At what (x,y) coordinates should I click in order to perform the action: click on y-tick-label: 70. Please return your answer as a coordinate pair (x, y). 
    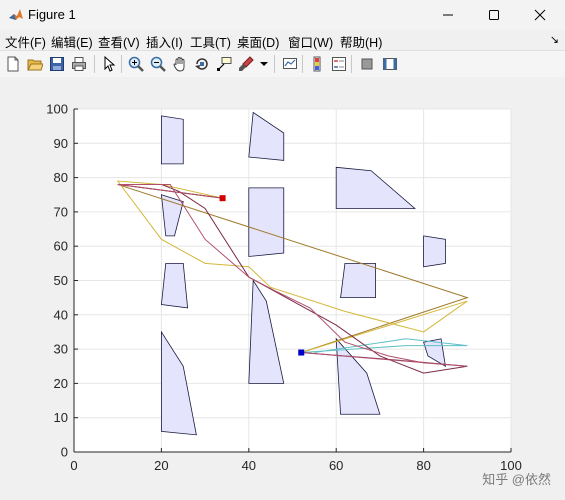
    Looking at the image, I should click on (61, 211).